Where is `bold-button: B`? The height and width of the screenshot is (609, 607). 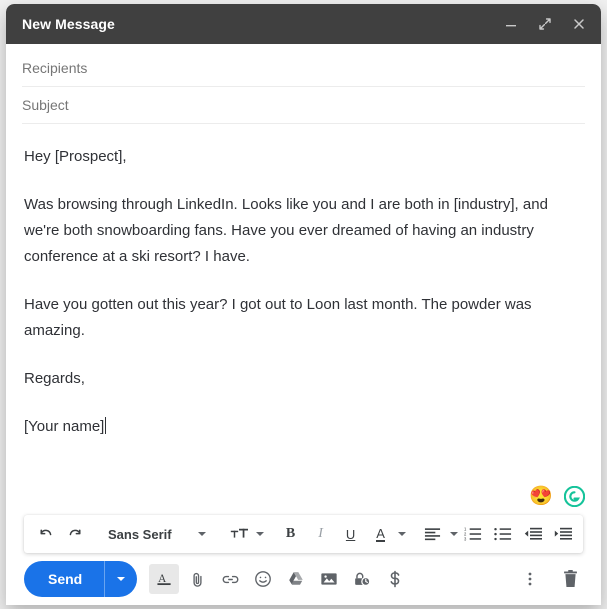 bold-button: B is located at coordinates (291, 534).